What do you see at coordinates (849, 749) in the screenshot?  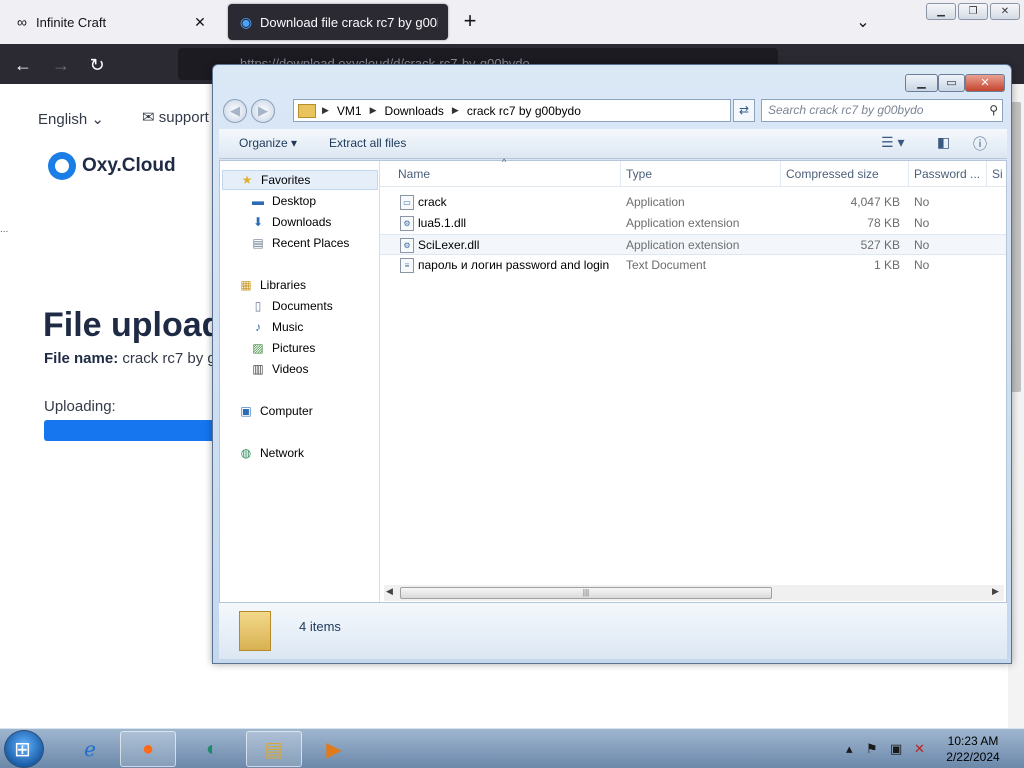 I see `show-hidden-icons-icon: ▴` at bounding box center [849, 749].